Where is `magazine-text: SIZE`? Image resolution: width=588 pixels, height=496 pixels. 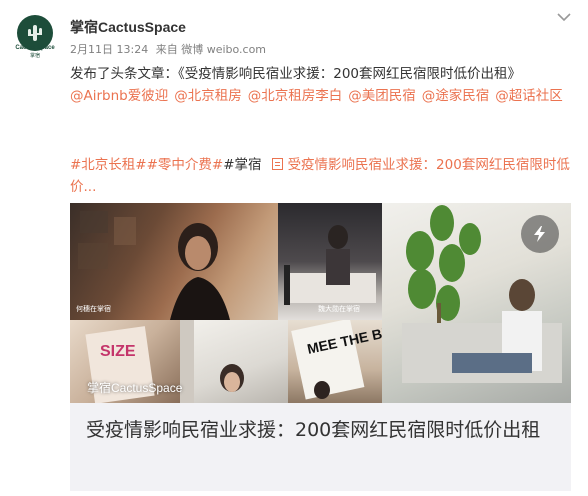 magazine-text: SIZE is located at coordinates (118, 351).